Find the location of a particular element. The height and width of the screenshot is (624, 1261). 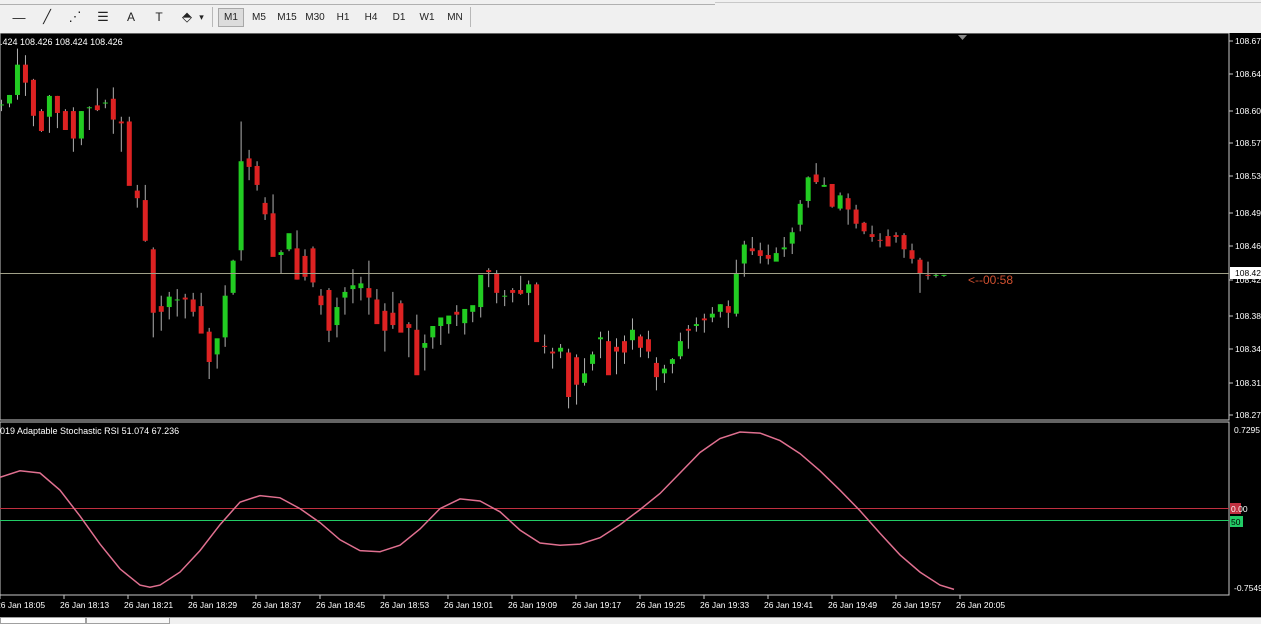

arrows-dropdown-icon: ▾ is located at coordinates (201, 17).